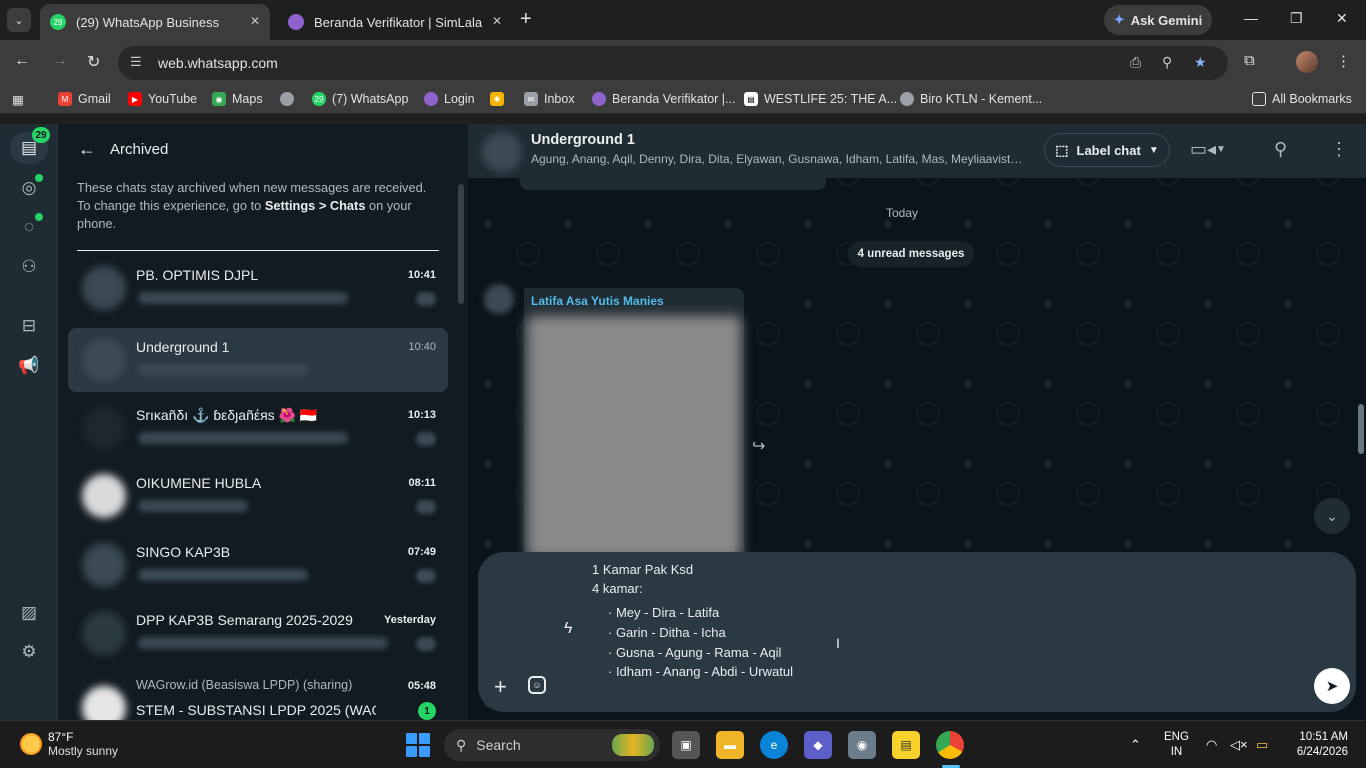  I want to click on sunny-icon, so click(31, 744).